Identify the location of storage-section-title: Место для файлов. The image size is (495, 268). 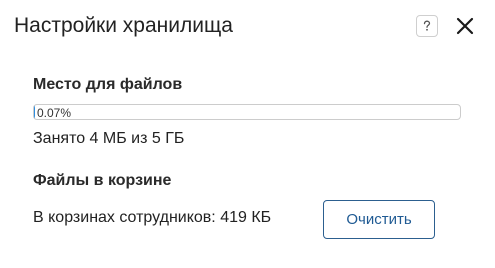
(108, 84).